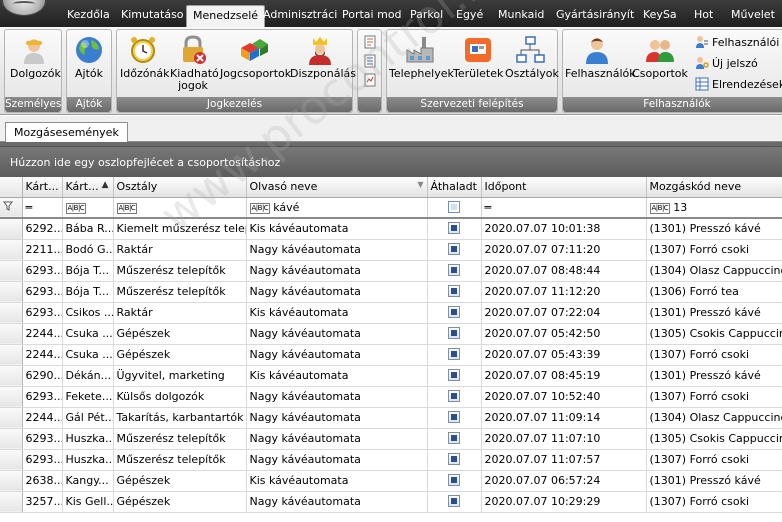 The image size is (782, 522). I want to click on telephelyek-button: Telephelyek, so click(421, 57).